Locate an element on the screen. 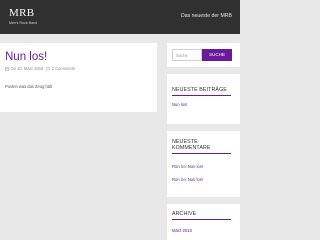 This screenshot has width=320, height=240. calendar-icon is located at coordinates (7, 69).